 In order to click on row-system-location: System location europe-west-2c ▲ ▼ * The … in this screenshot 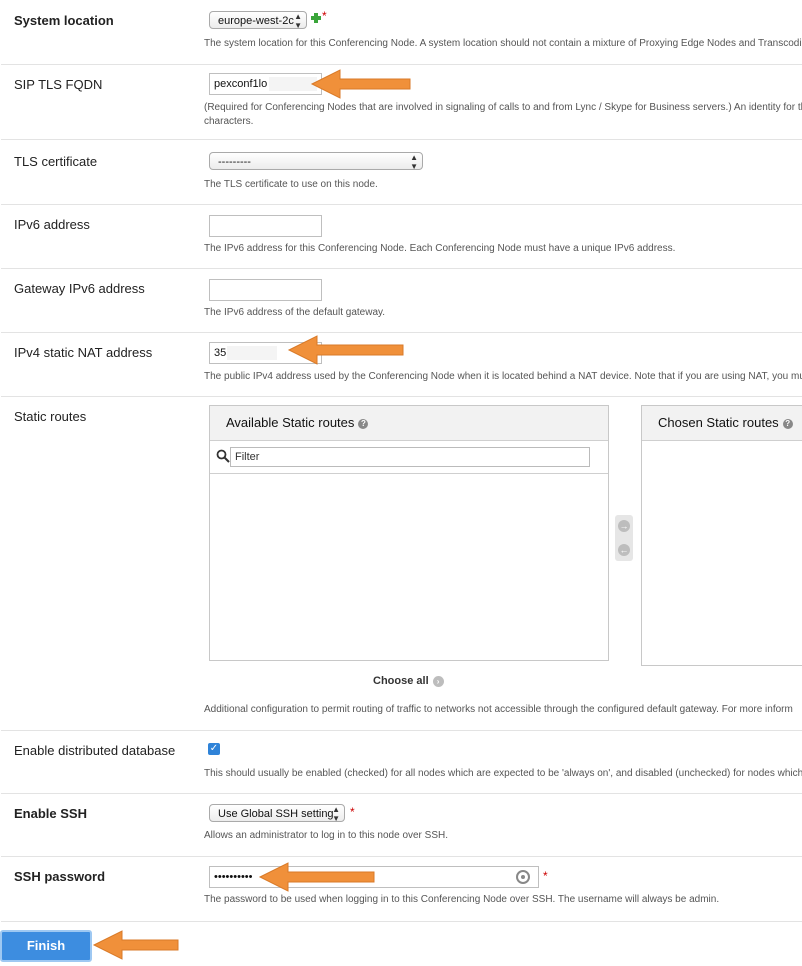, I will do `click(401, 32)`.